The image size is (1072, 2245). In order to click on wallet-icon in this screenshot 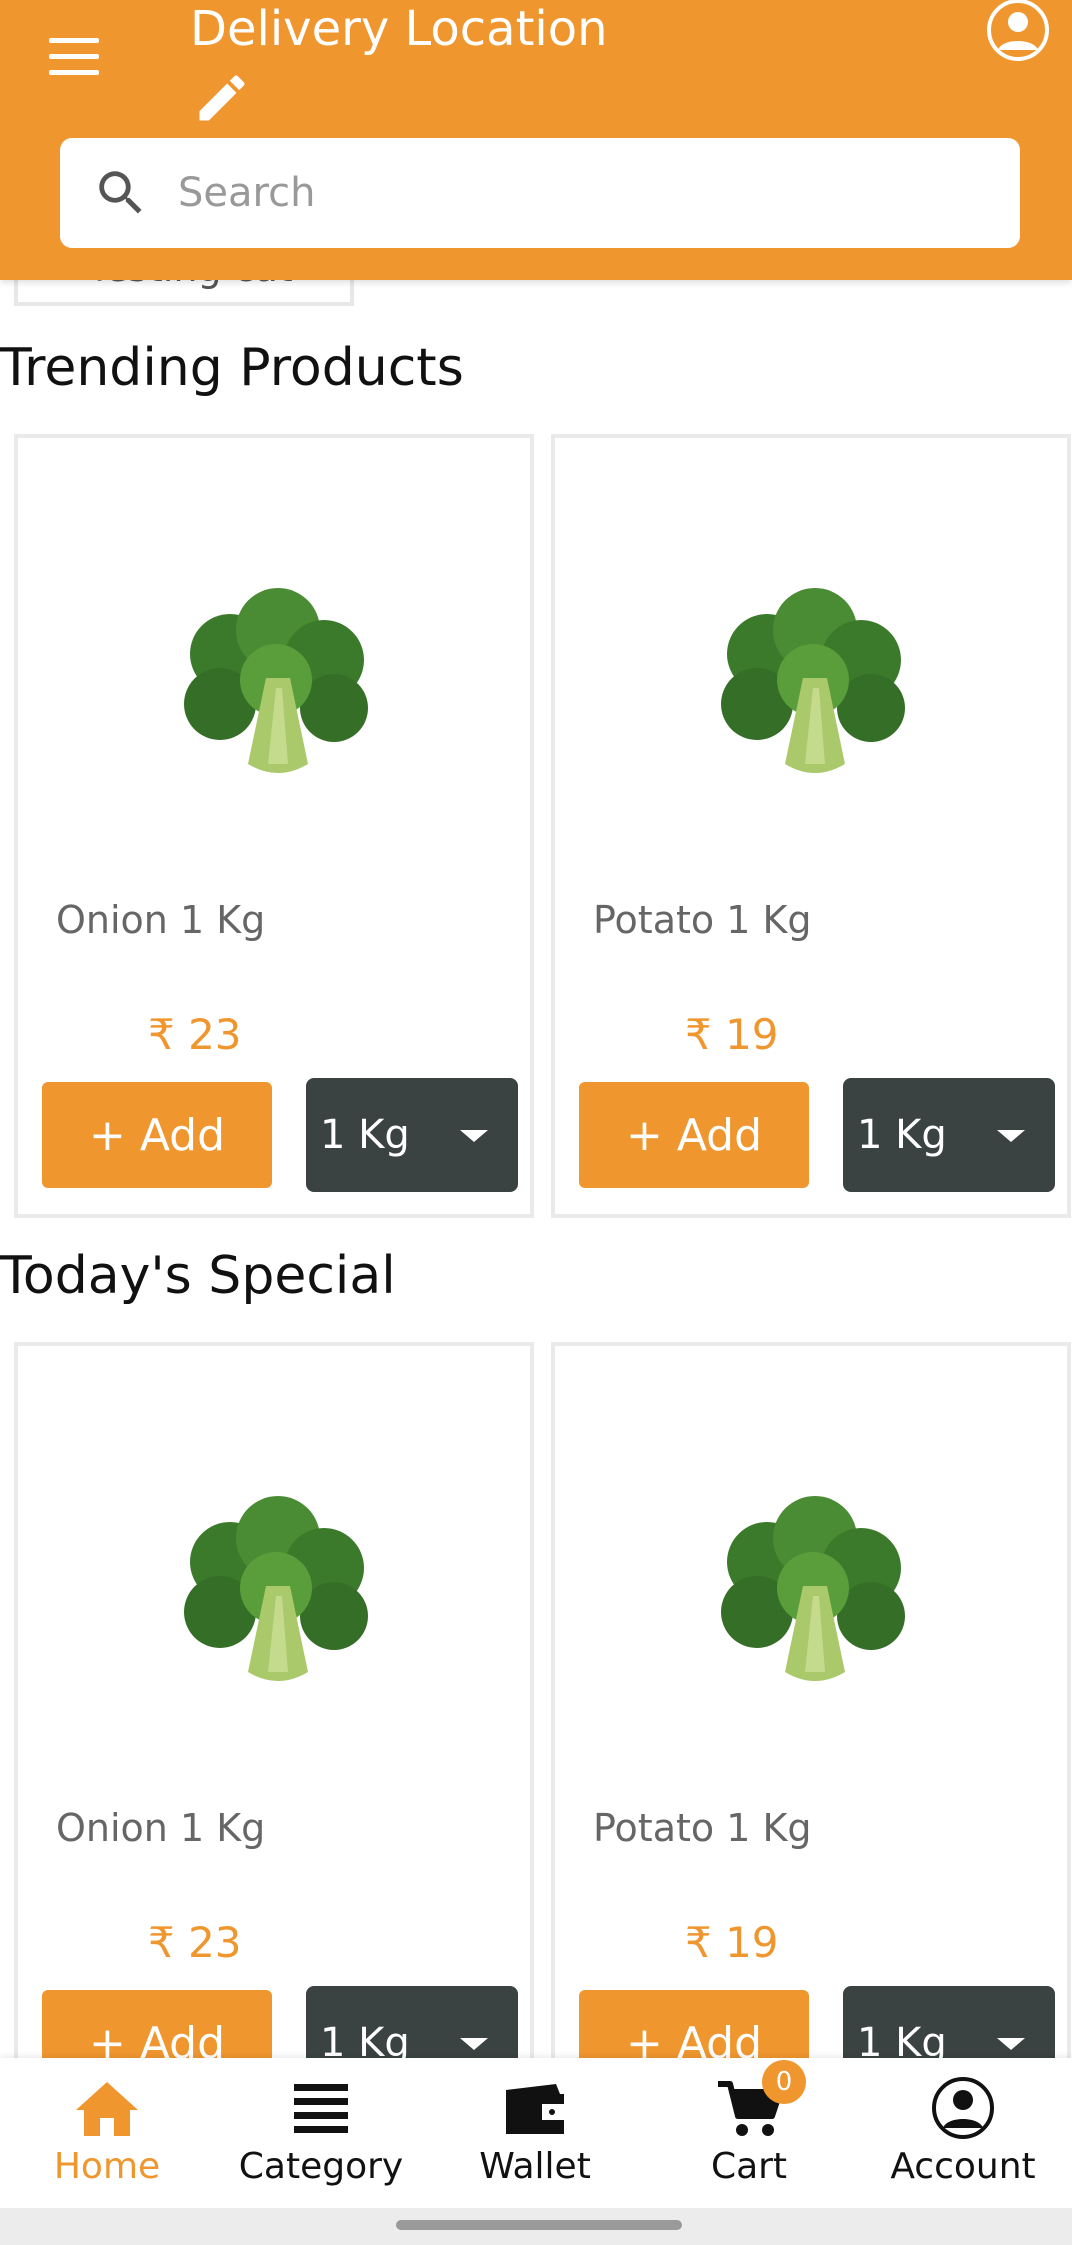, I will do `click(535, 2108)`.